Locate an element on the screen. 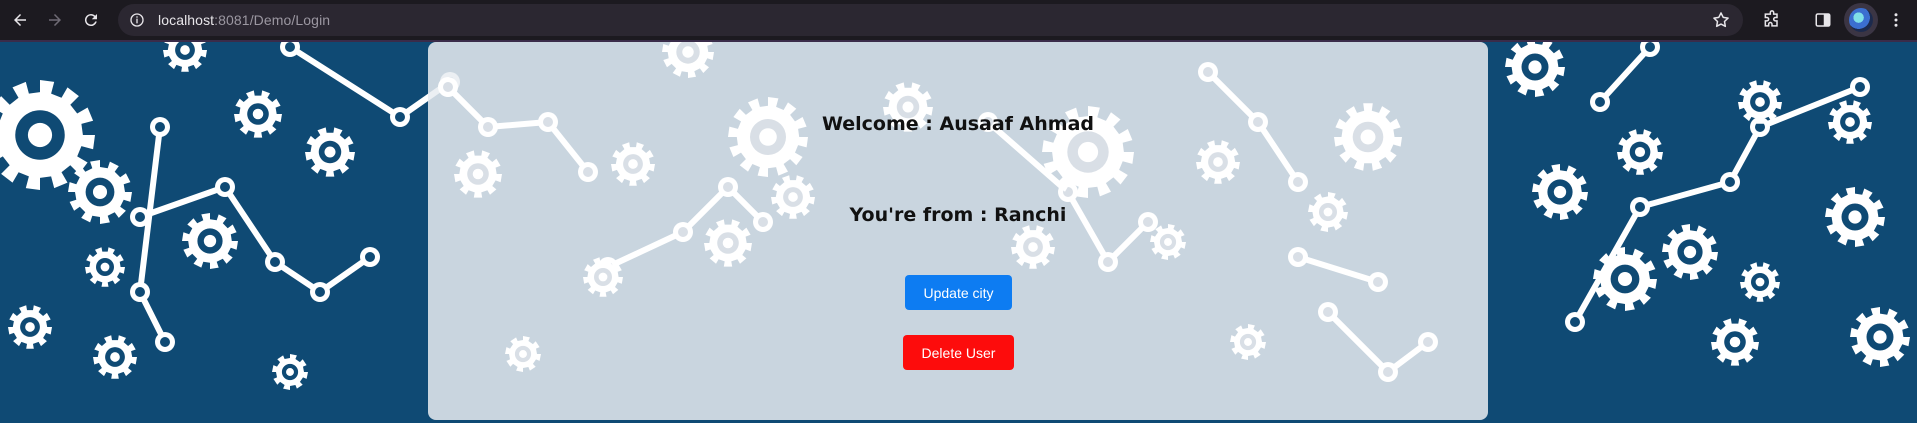 Image resolution: width=1917 pixels, height=423 pixels. side-panel-icon is located at coordinates (1823, 20).